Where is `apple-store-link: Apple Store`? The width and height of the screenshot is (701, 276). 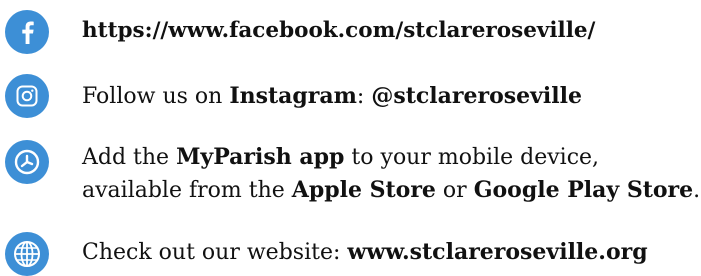
apple-store-link: Apple Store is located at coordinates (364, 190).